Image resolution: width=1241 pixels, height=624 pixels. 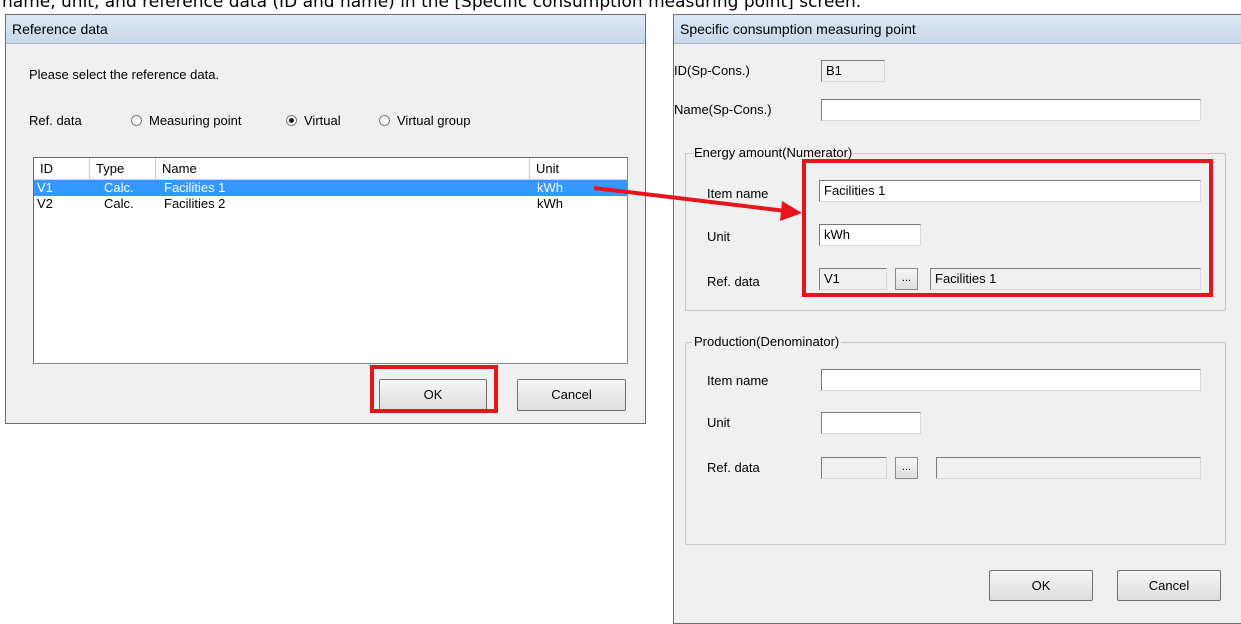 What do you see at coordinates (45, 203) in the screenshot?
I see `cell-id: V2` at bounding box center [45, 203].